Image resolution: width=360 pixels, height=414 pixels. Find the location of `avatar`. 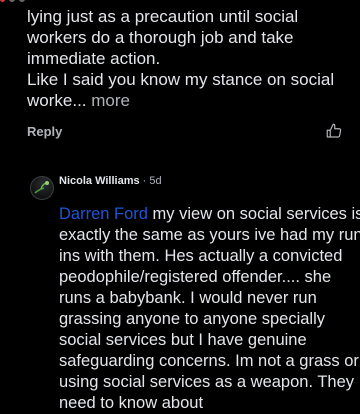

avatar is located at coordinates (42, 188).